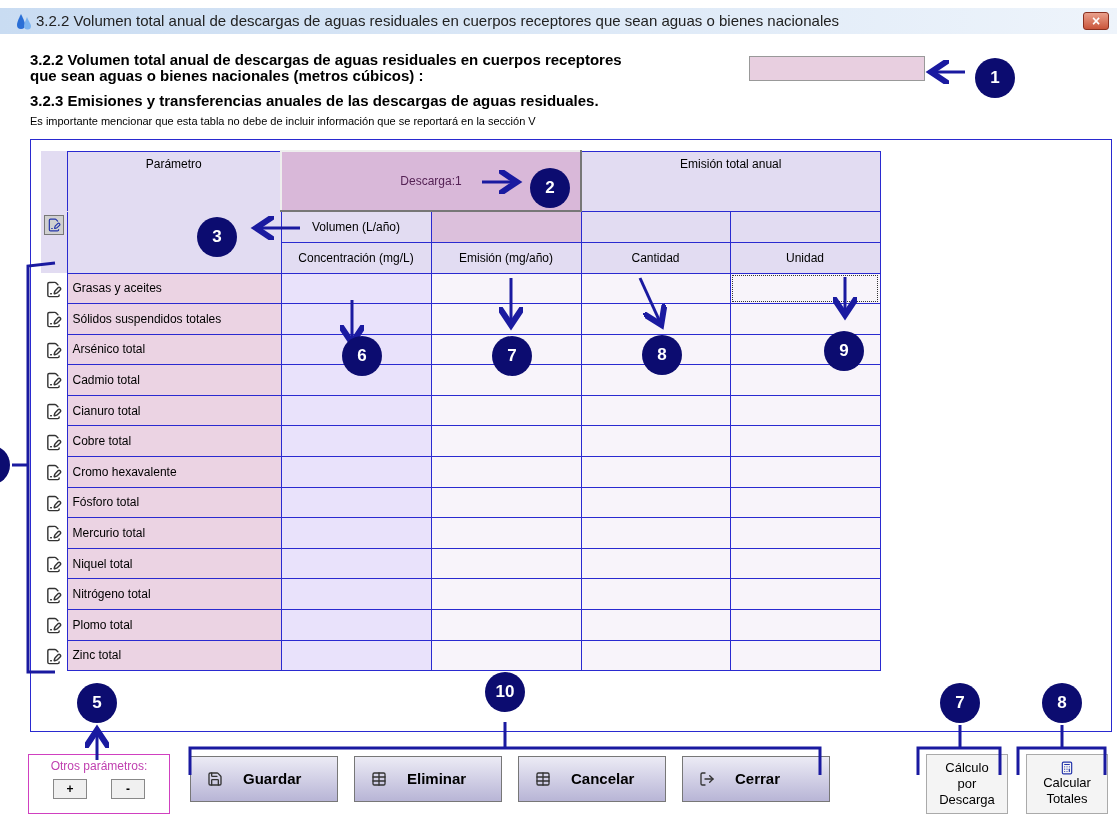 This screenshot has height=818, width=1117. Describe the element at coordinates (1067, 768) in the screenshot. I see `calculator-icon` at that location.